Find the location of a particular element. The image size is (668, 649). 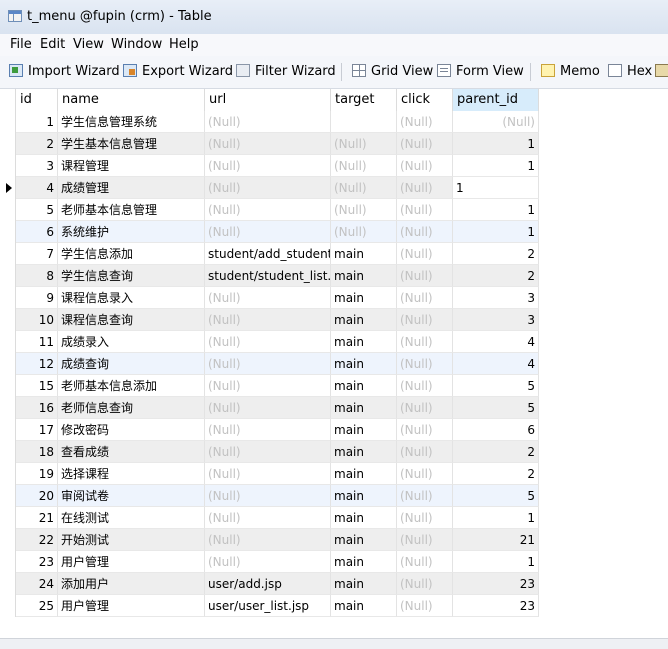

cell-name: 课程管理 is located at coordinates (131, 166).